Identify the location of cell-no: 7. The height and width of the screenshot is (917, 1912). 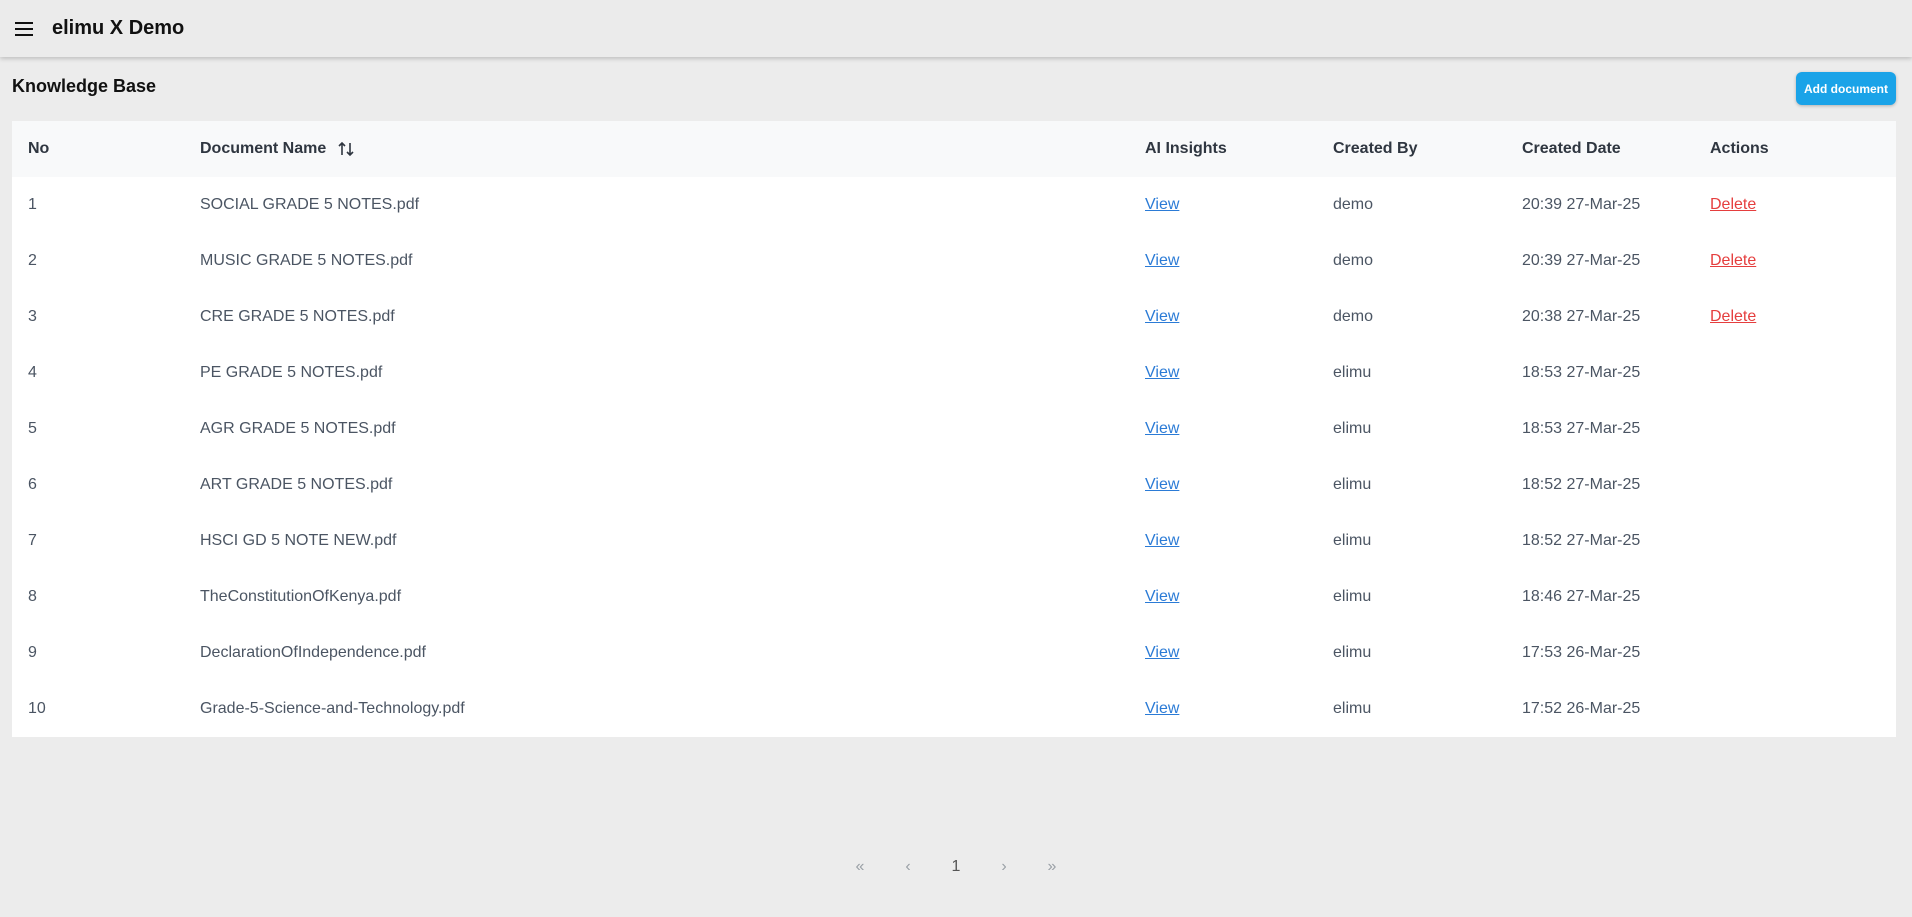
(32, 540).